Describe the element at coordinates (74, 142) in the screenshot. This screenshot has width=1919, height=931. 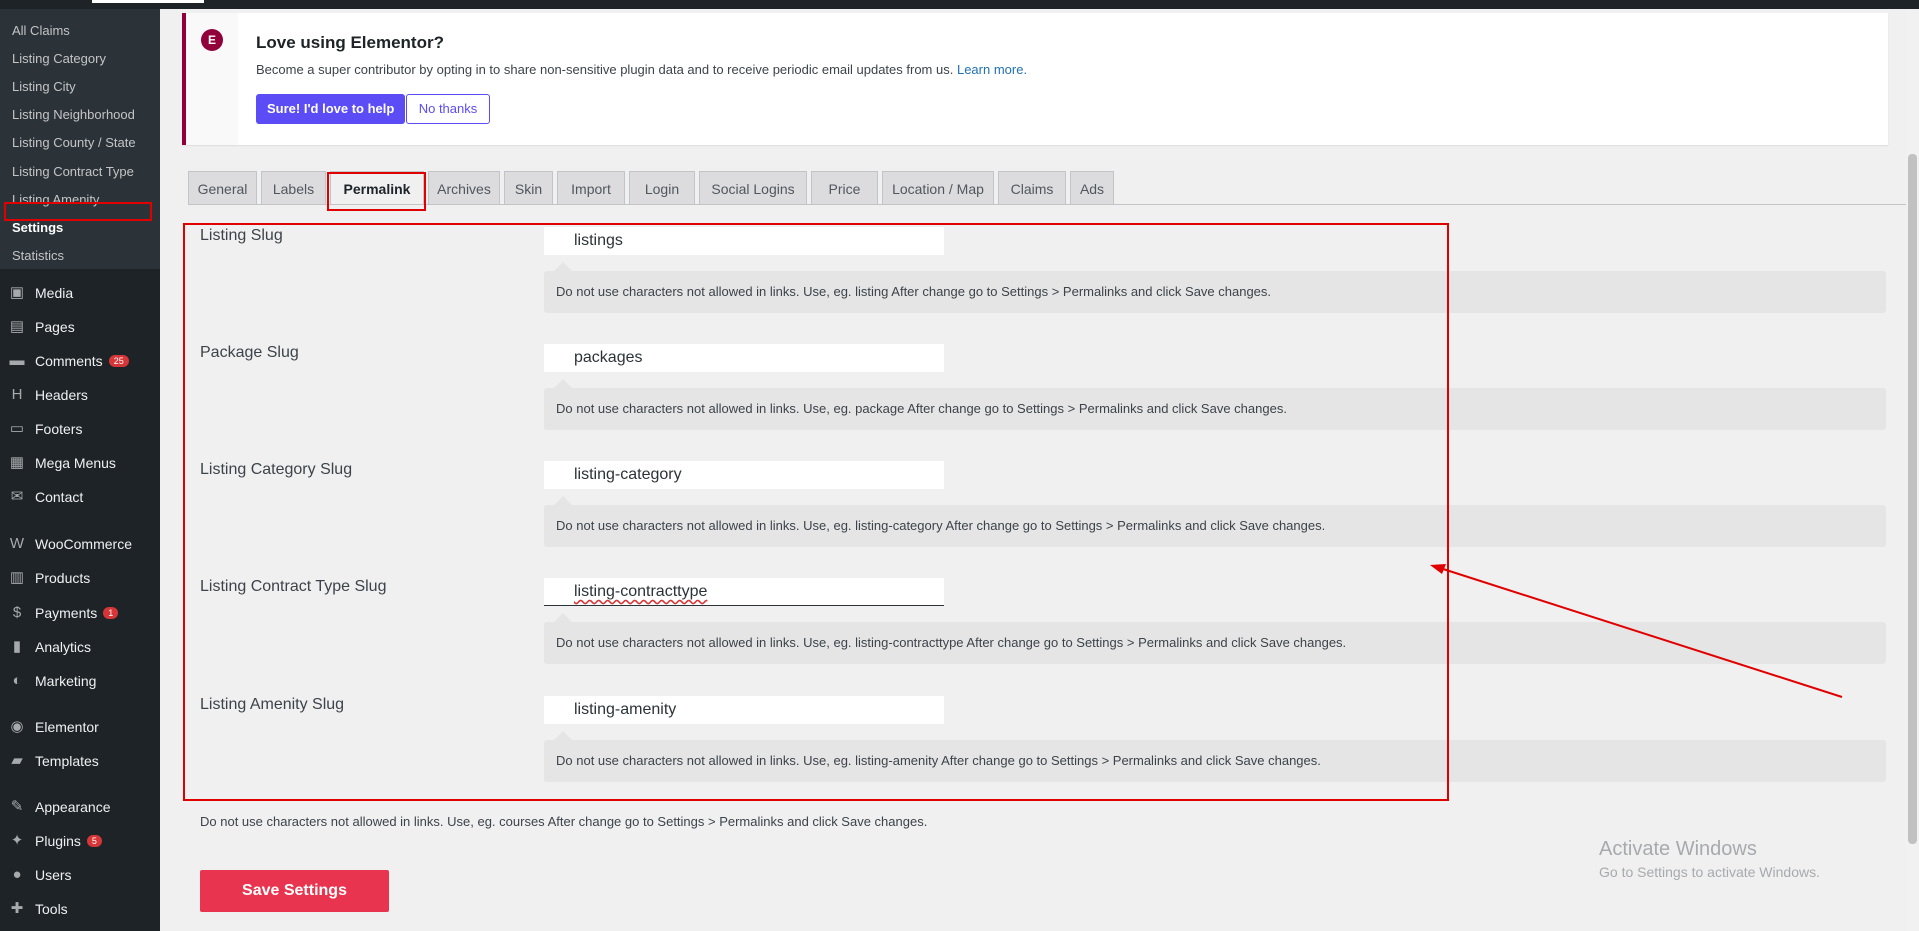
I see `submenu-item-listing-county-state: Listing County / State` at that location.